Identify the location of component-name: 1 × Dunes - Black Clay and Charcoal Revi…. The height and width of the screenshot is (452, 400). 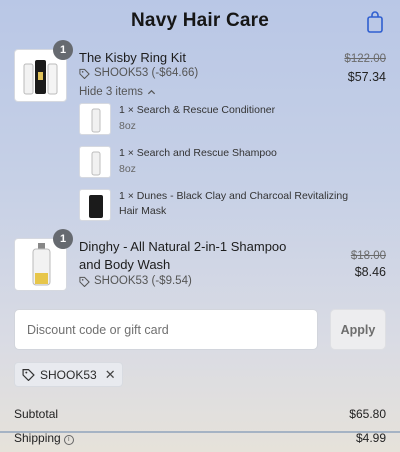
(234, 203).